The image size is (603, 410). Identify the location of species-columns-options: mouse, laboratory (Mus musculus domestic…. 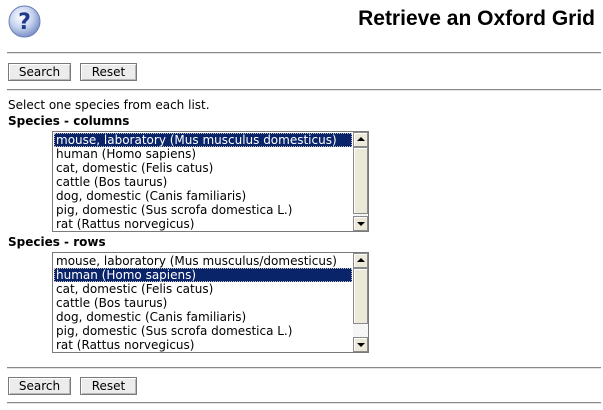
(203, 182).